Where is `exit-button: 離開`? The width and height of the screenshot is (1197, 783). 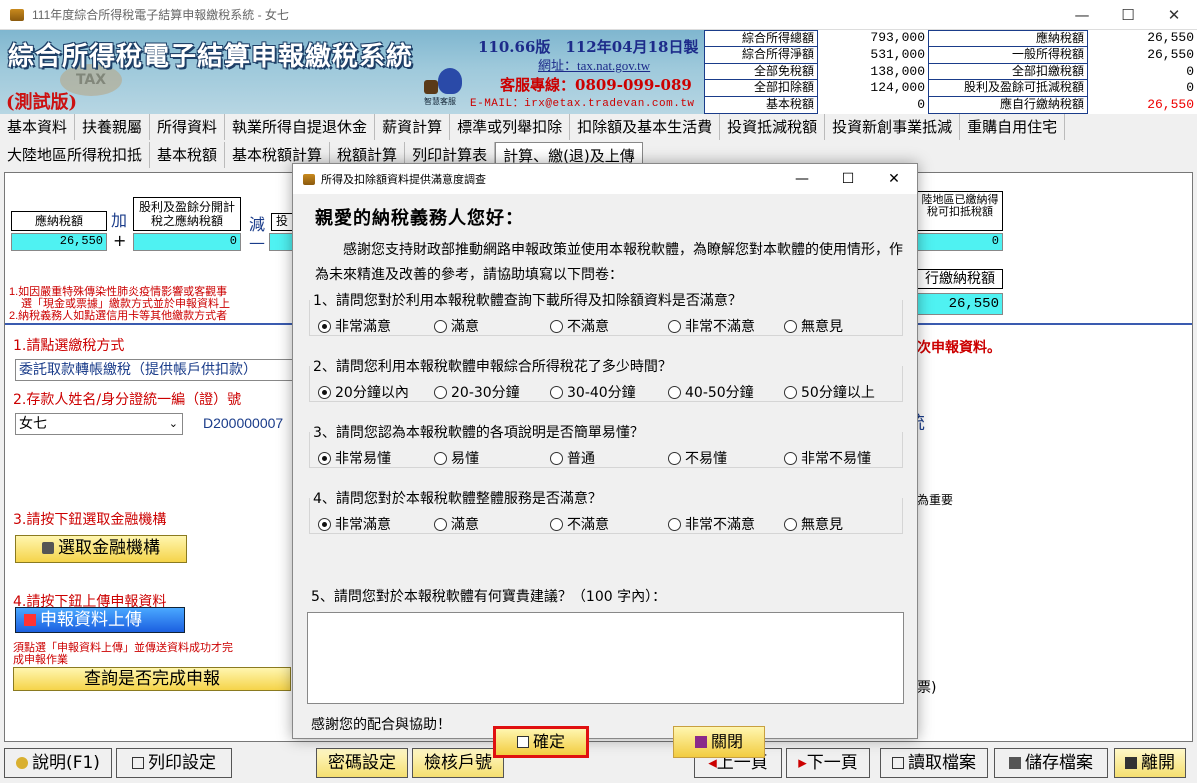 exit-button: 離開 is located at coordinates (1150, 763).